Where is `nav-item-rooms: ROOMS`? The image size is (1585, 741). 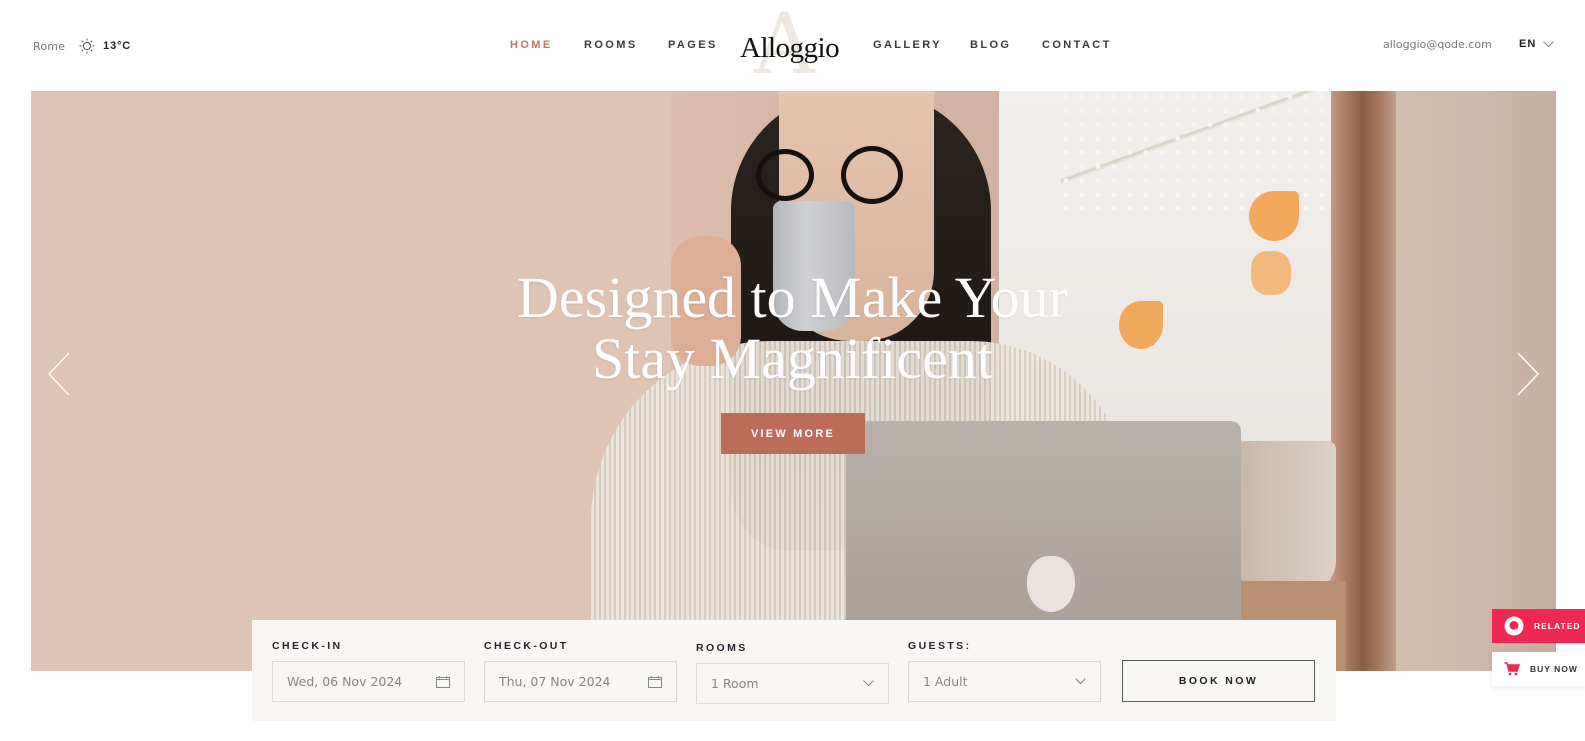 nav-item-rooms: ROOMS is located at coordinates (611, 45).